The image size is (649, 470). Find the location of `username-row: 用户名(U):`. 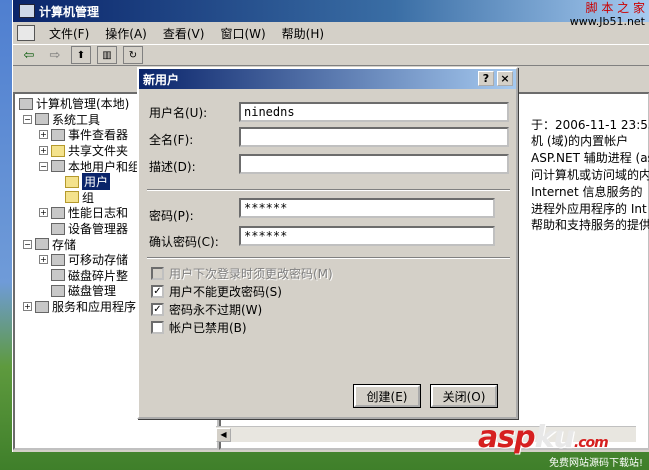

username-row: 用户名(U): is located at coordinates (184, 112).